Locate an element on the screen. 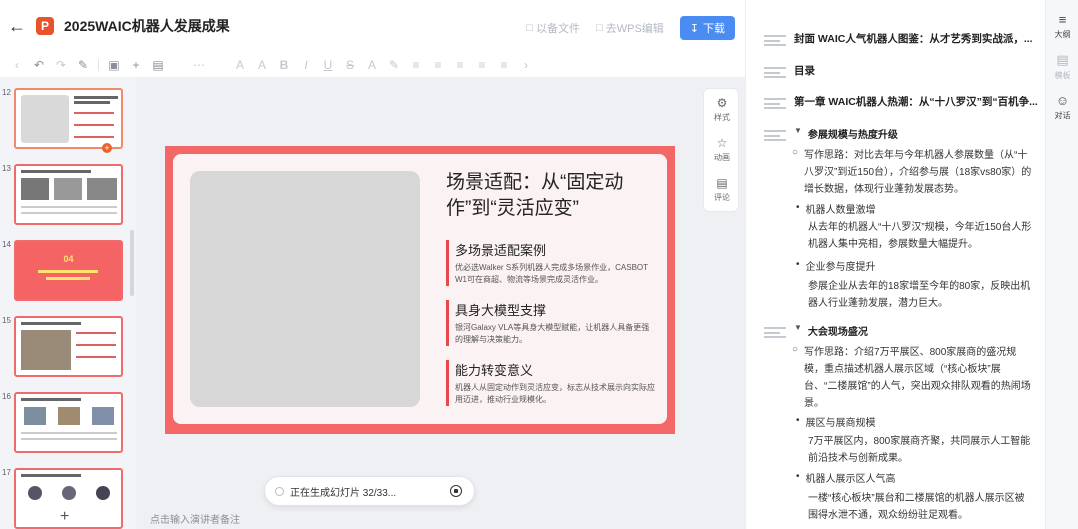 The width and height of the screenshot is (1078, 529). stop-generation-icon is located at coordinates (456, 491).